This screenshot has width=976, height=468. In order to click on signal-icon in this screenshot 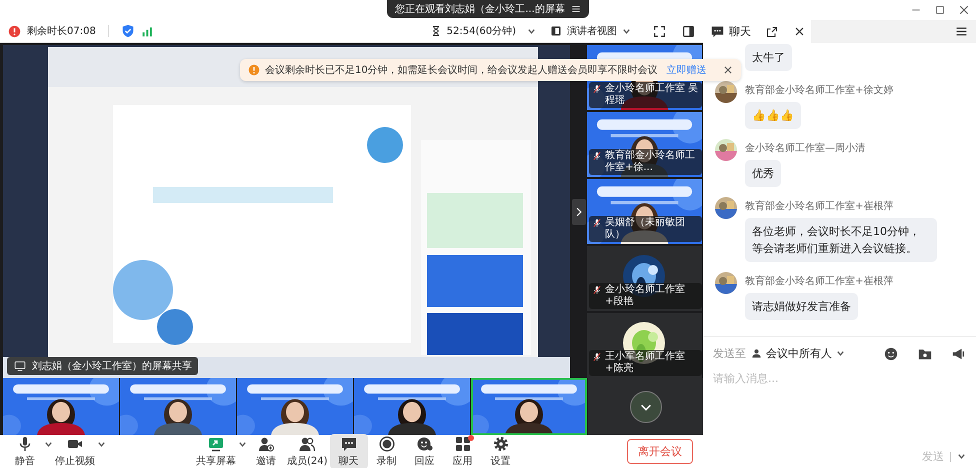, I will do `click(147, 31)`.